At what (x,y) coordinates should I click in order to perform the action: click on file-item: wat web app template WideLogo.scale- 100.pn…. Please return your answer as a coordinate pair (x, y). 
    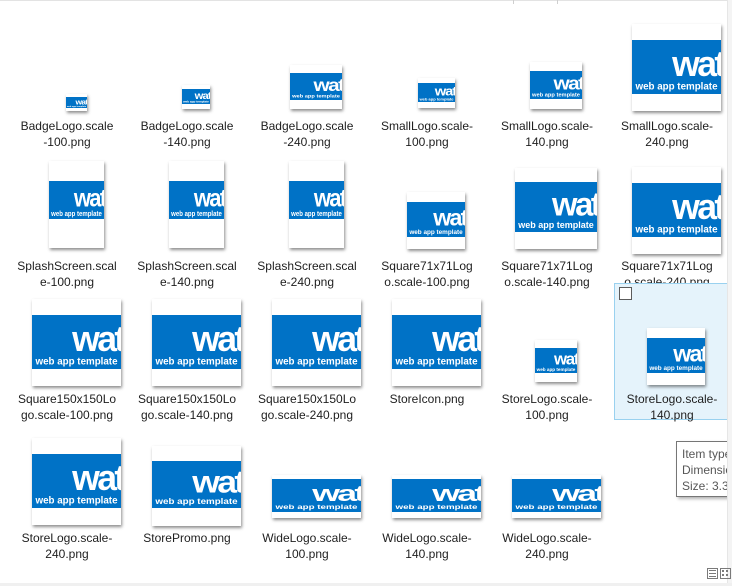
    Looking at the image, I should click on (307, 496).